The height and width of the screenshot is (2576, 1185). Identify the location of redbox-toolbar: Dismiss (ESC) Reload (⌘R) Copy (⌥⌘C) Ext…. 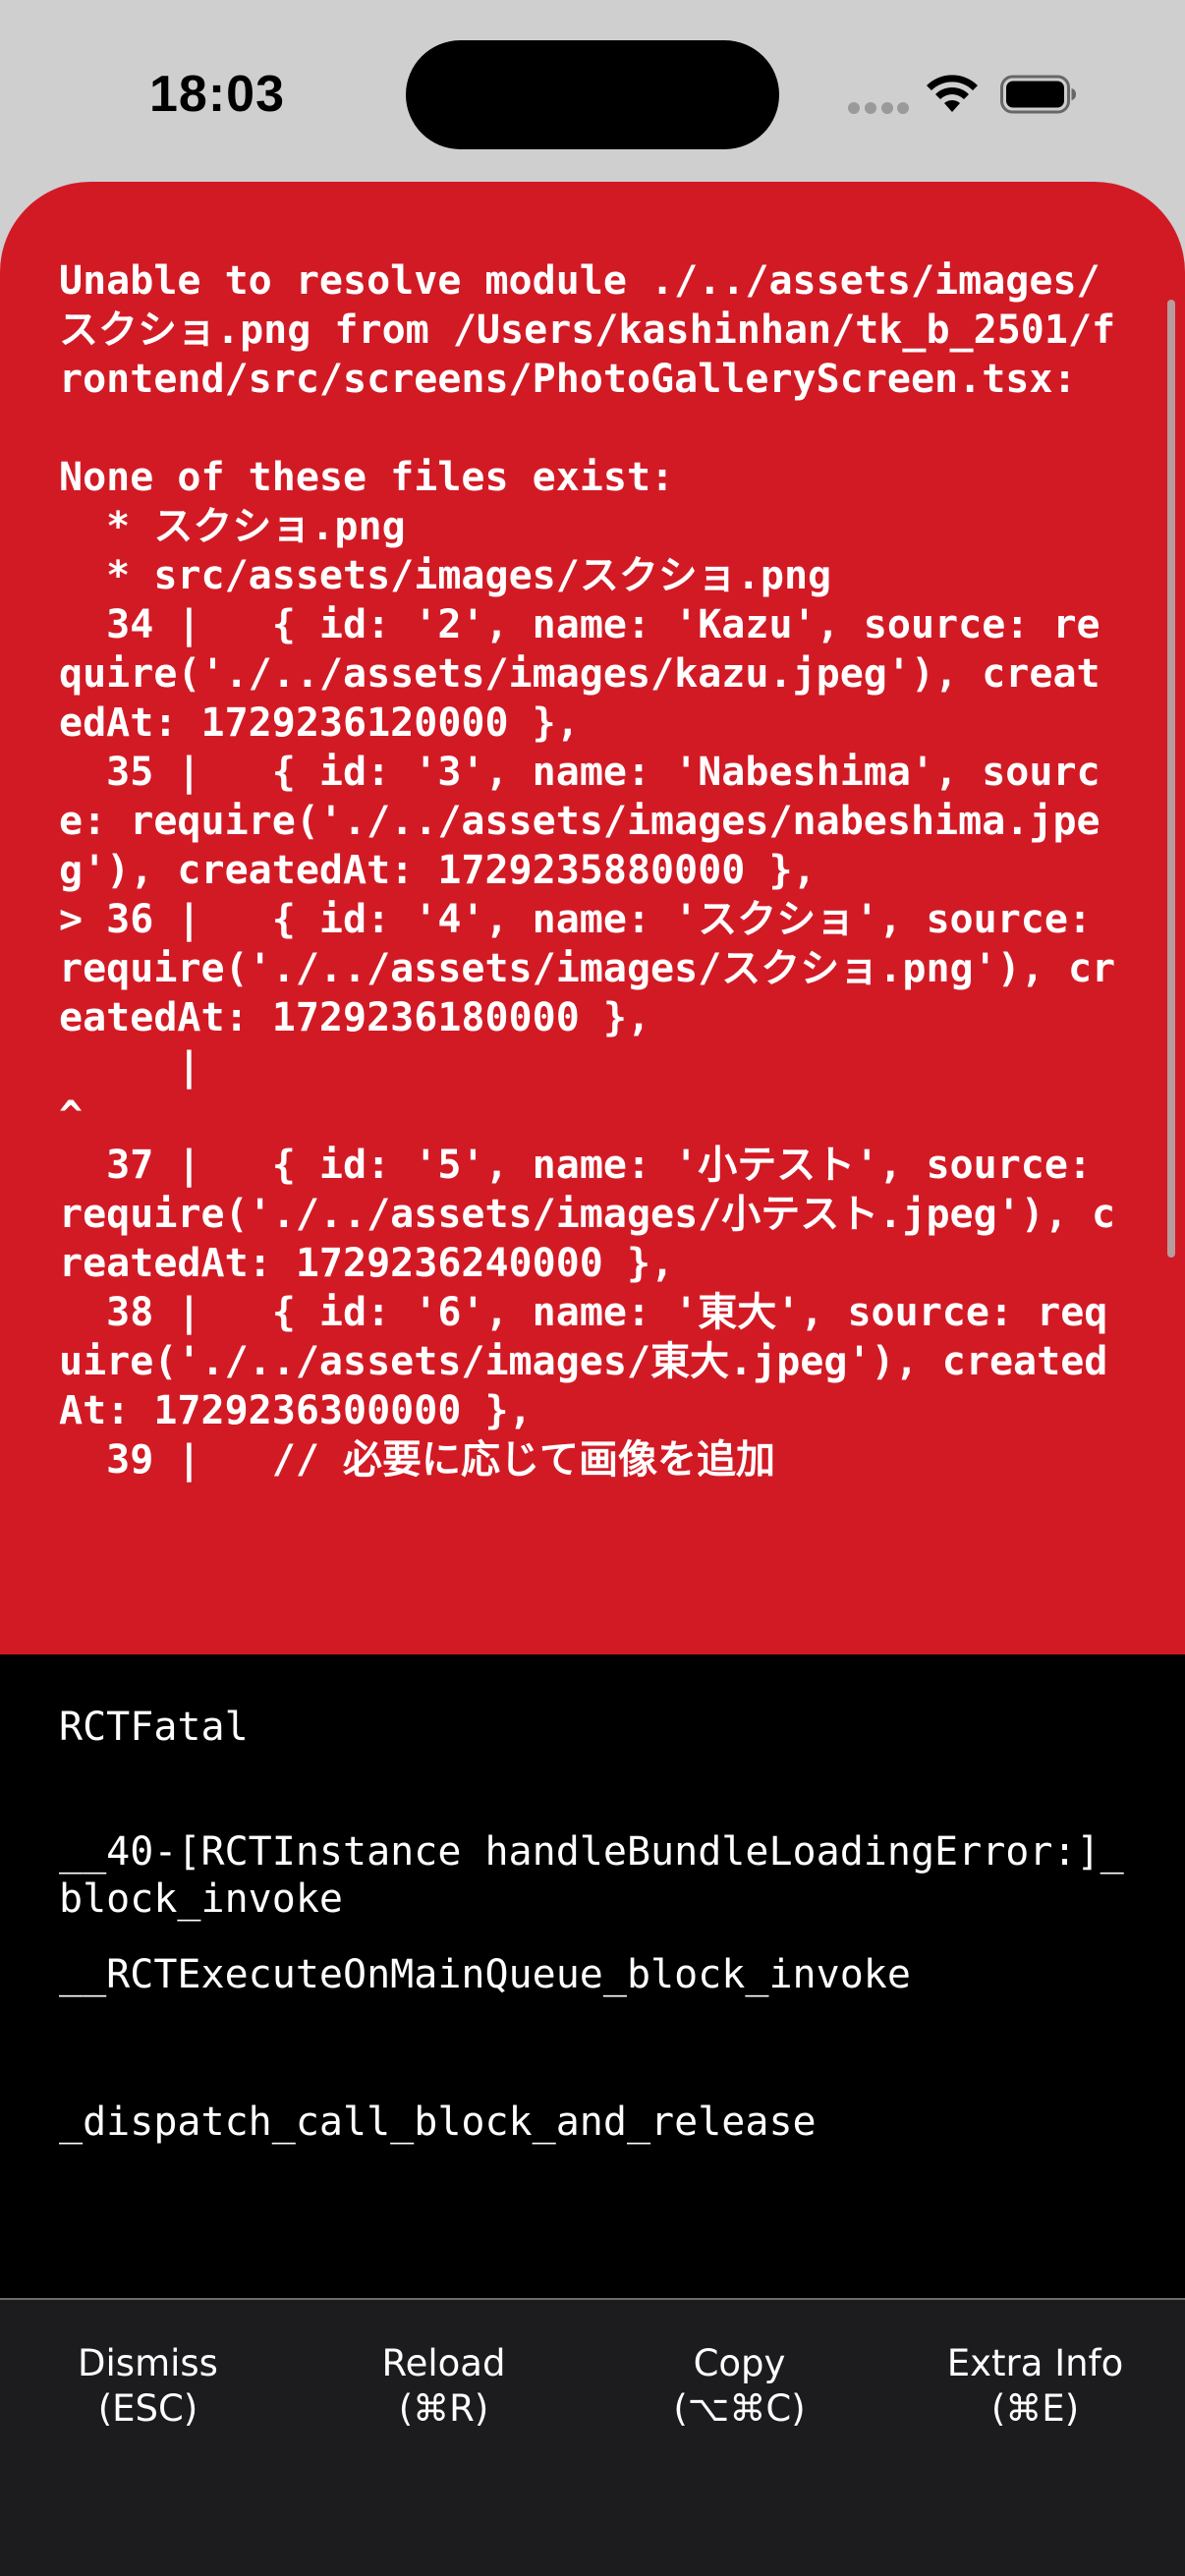
(592, 2437).